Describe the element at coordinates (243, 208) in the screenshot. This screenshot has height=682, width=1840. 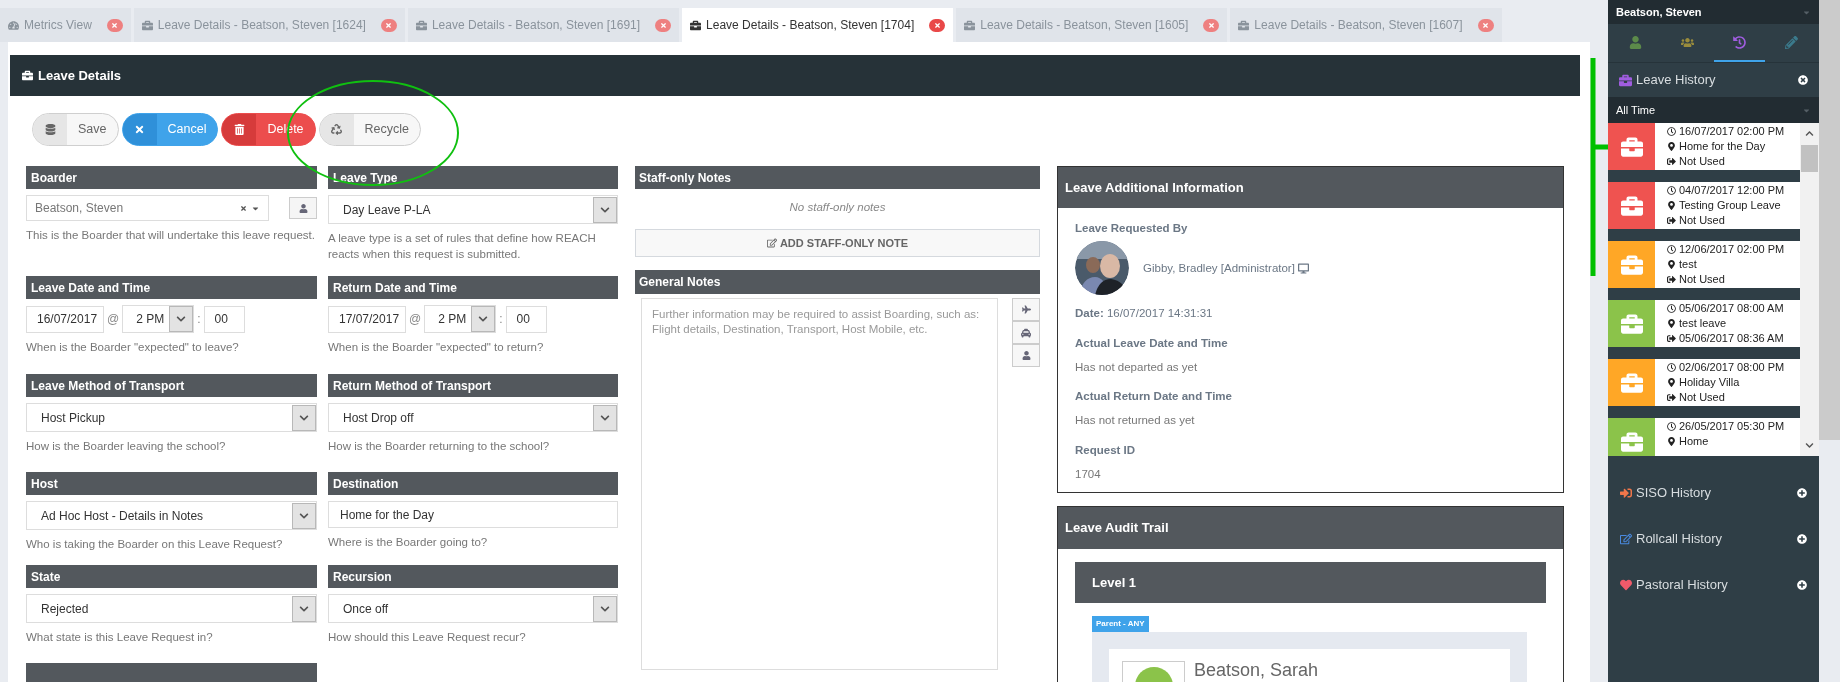
I see `clear-icon` at that location.